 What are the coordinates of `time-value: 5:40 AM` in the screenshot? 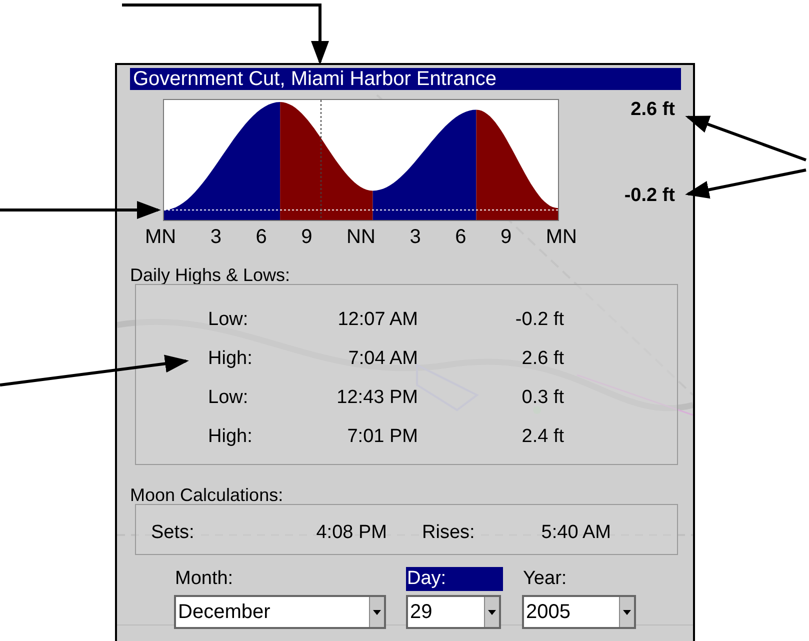 It's located at (575, 533).